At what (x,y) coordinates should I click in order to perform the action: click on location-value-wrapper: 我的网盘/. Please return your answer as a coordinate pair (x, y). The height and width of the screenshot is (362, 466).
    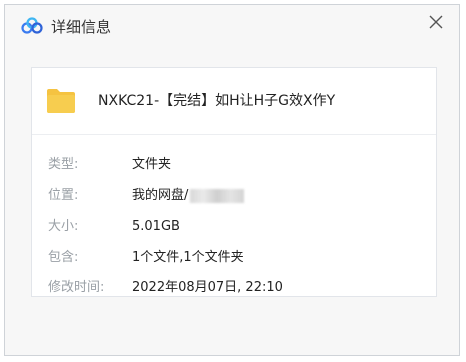
    Looking at the image, I should click on (188, 196).